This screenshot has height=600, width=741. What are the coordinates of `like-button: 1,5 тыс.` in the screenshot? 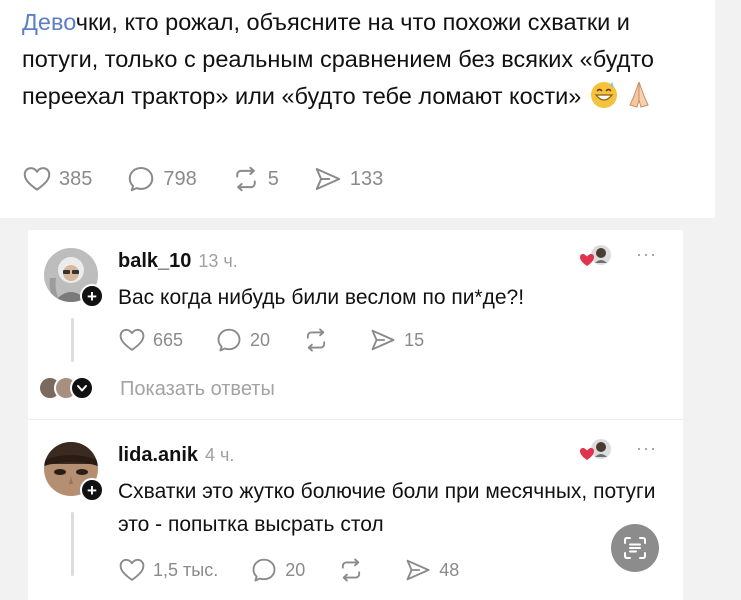 It's located at (168, 570).